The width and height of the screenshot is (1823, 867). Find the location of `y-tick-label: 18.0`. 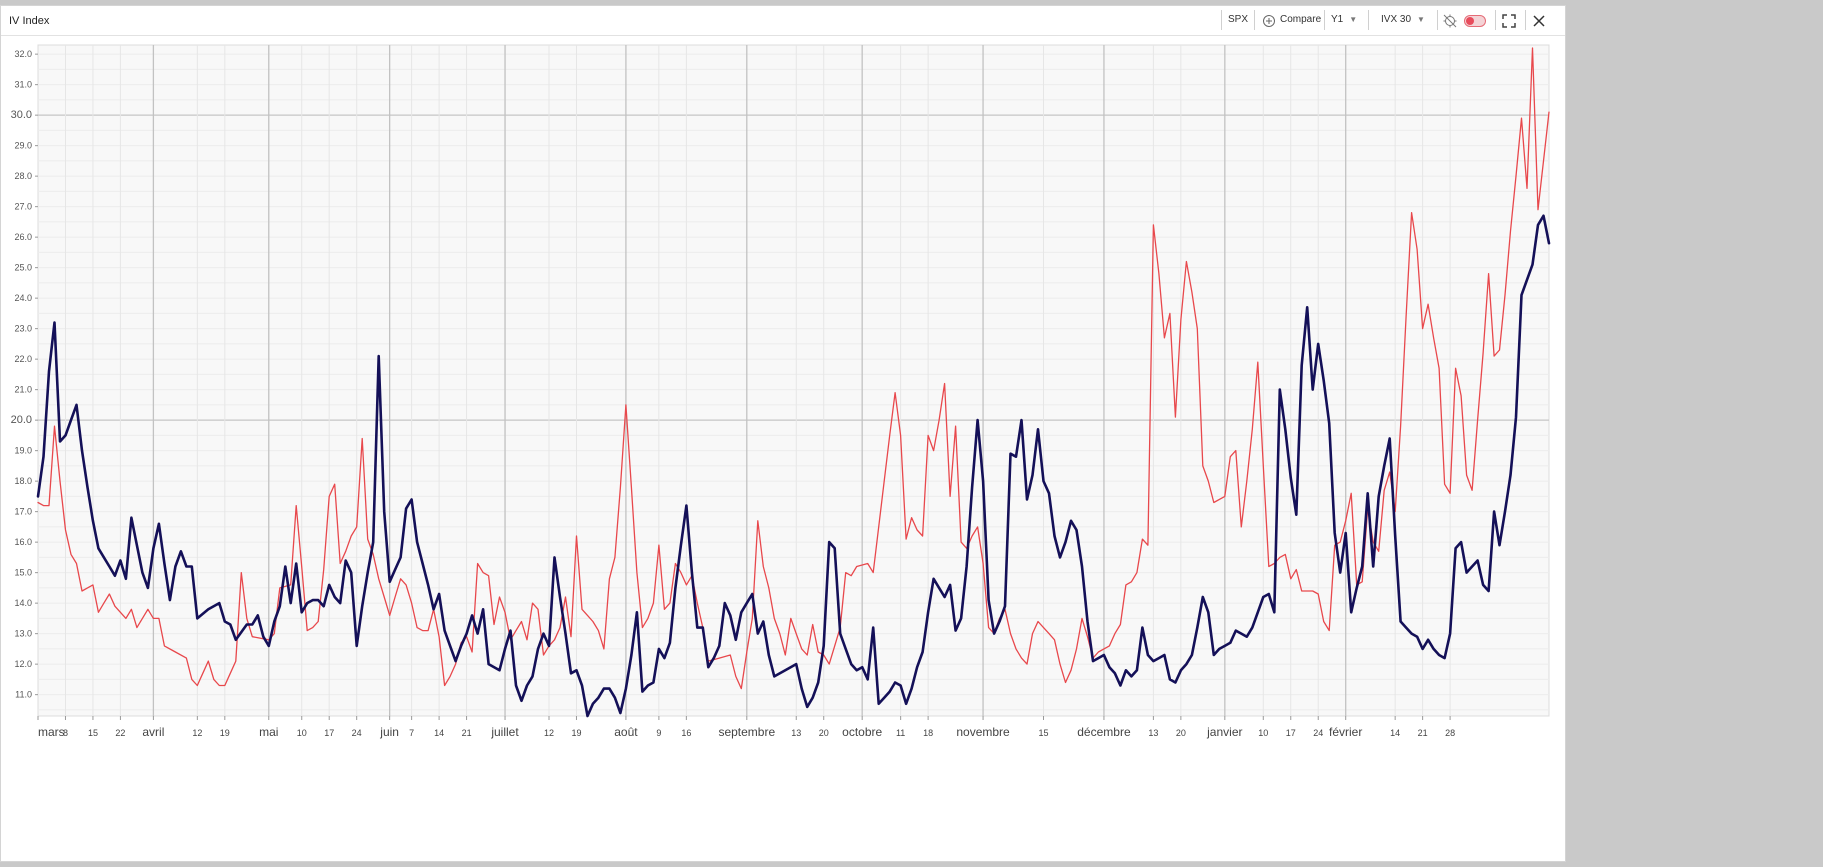

y-tick-label: 18.0 is located at coordinates (23, 481).